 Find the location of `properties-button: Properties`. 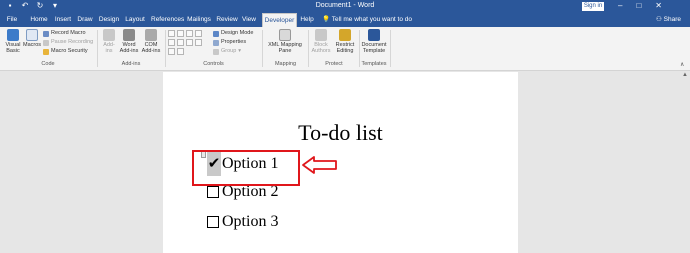

properties-button: Properties is located at coordinates (229, 42).